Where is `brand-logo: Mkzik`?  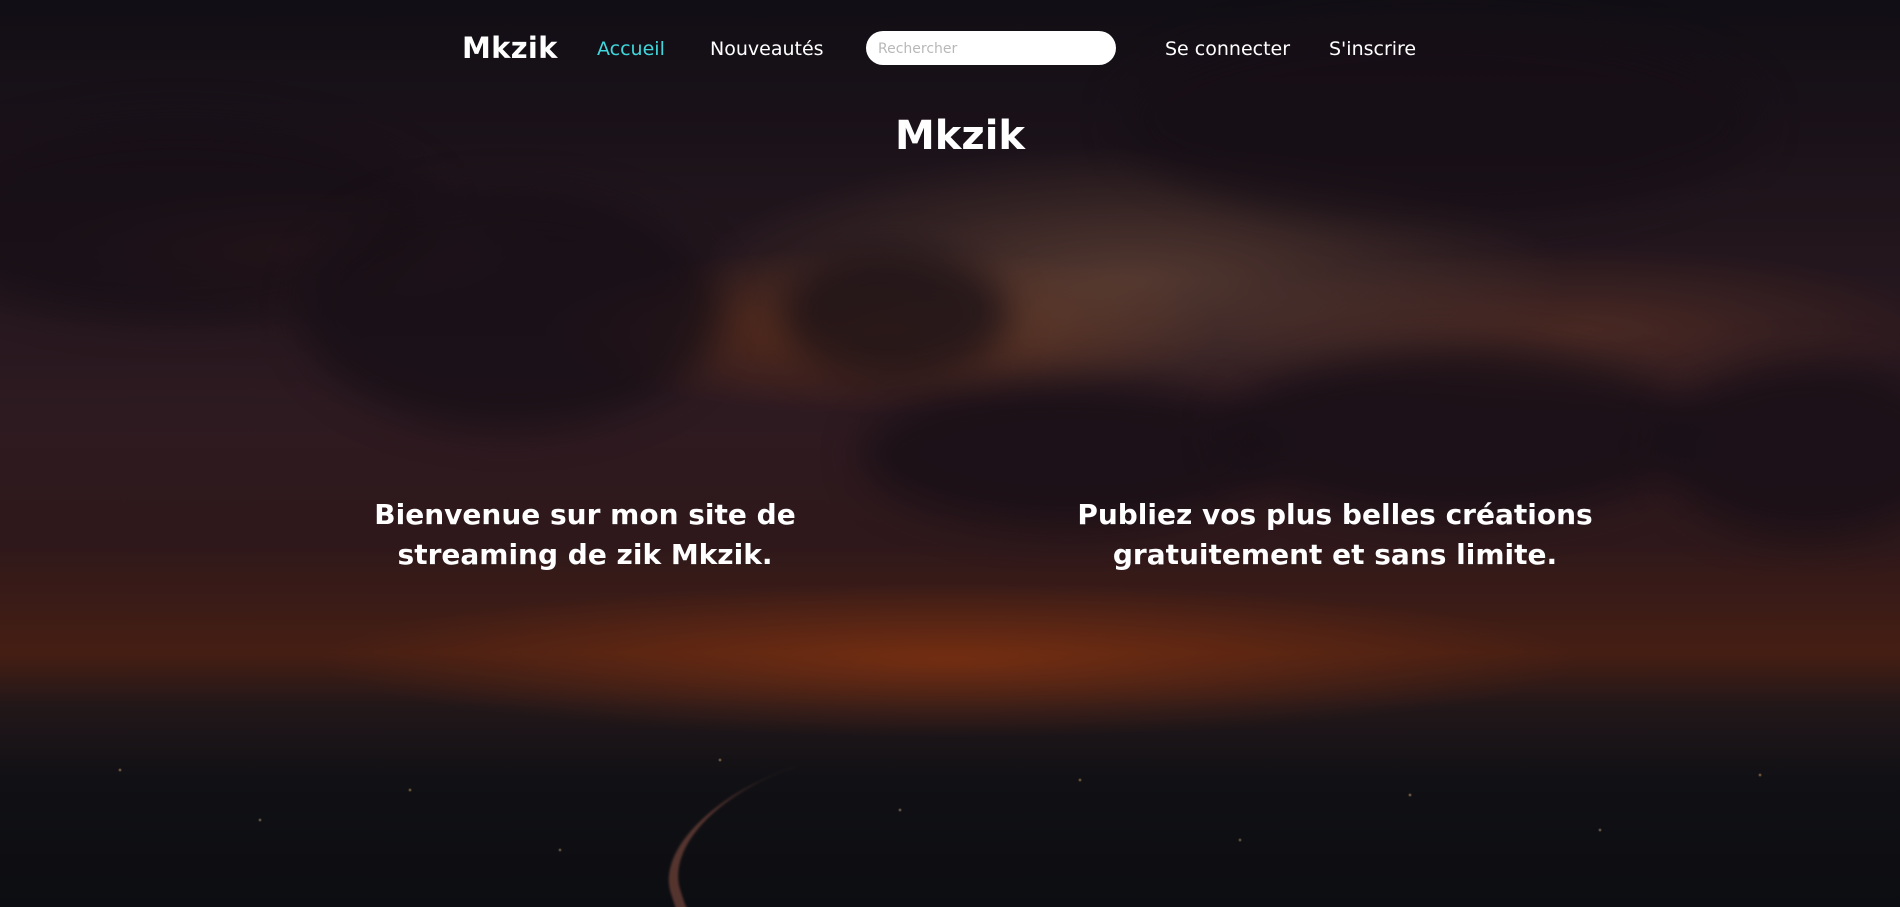
brand-logo: Mkzik is located at coordinates (510, 48).